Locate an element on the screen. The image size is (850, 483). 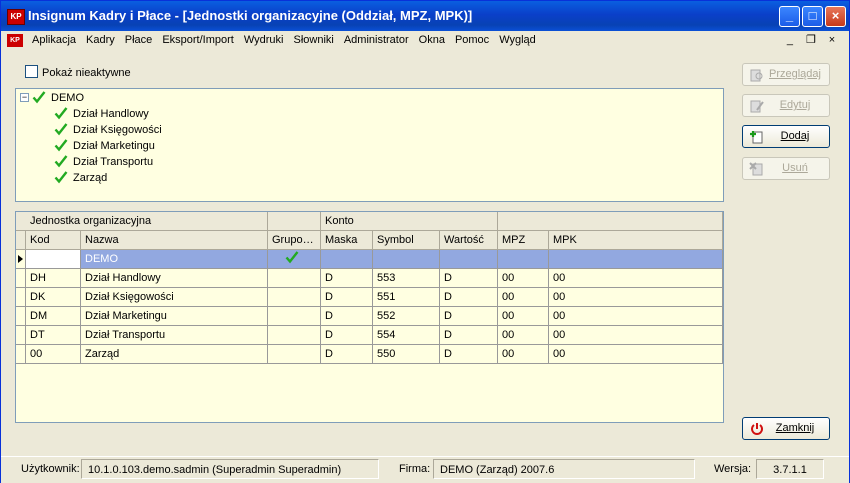
table-row: DT Dział Transportu D 554 D 00 00 is located at coordinates (369, 335).